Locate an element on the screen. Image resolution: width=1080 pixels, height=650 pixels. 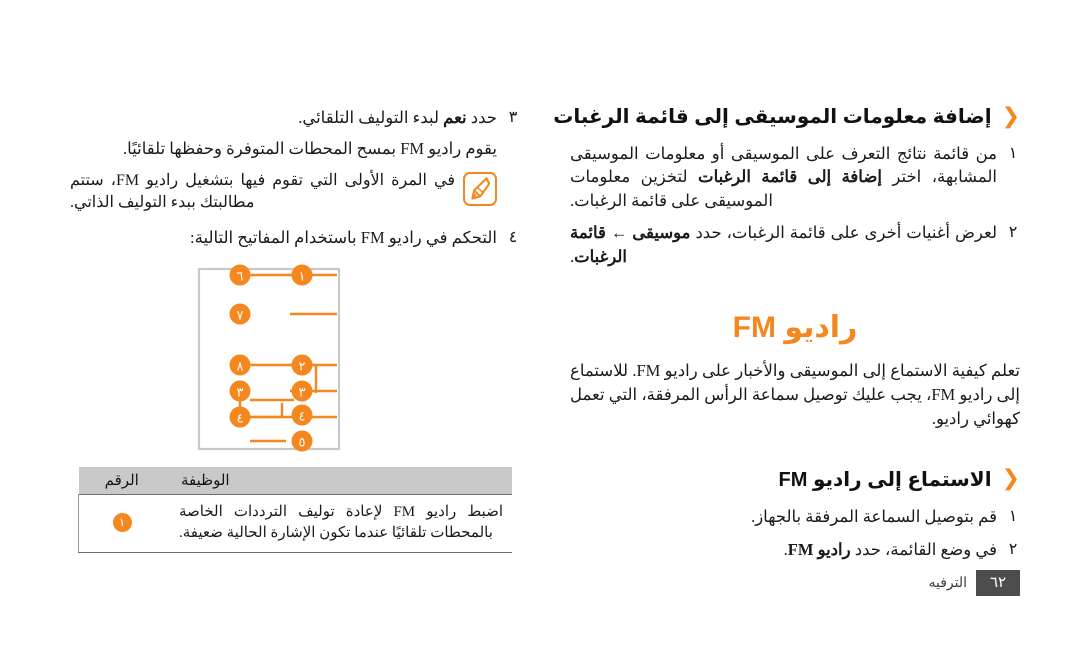
callout-badge-left-2: ٢ is located at coordinates (302, 365).